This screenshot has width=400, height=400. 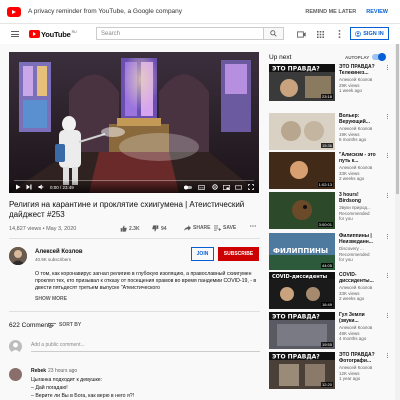 What do you see at coordinates (197, 228) in the screenshot?
I see `share-button: SHARE` at bounding box center [197, 228].